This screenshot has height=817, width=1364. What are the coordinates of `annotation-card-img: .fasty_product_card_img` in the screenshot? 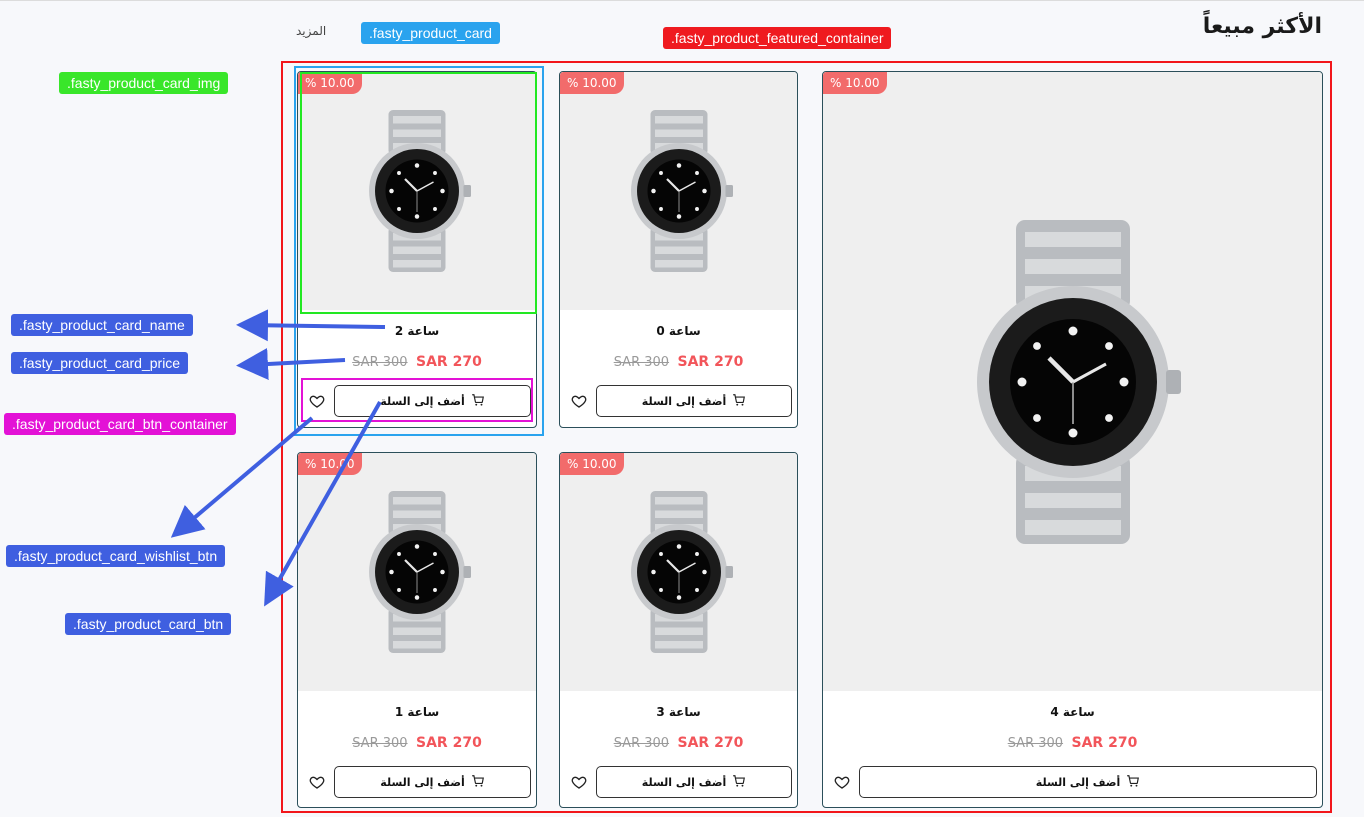 It's located at (144, 83).